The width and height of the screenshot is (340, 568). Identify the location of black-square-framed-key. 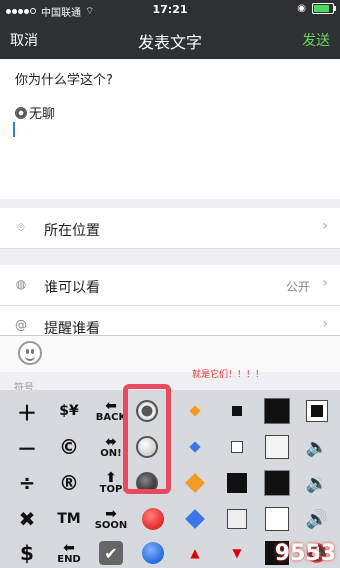
(317, 411).